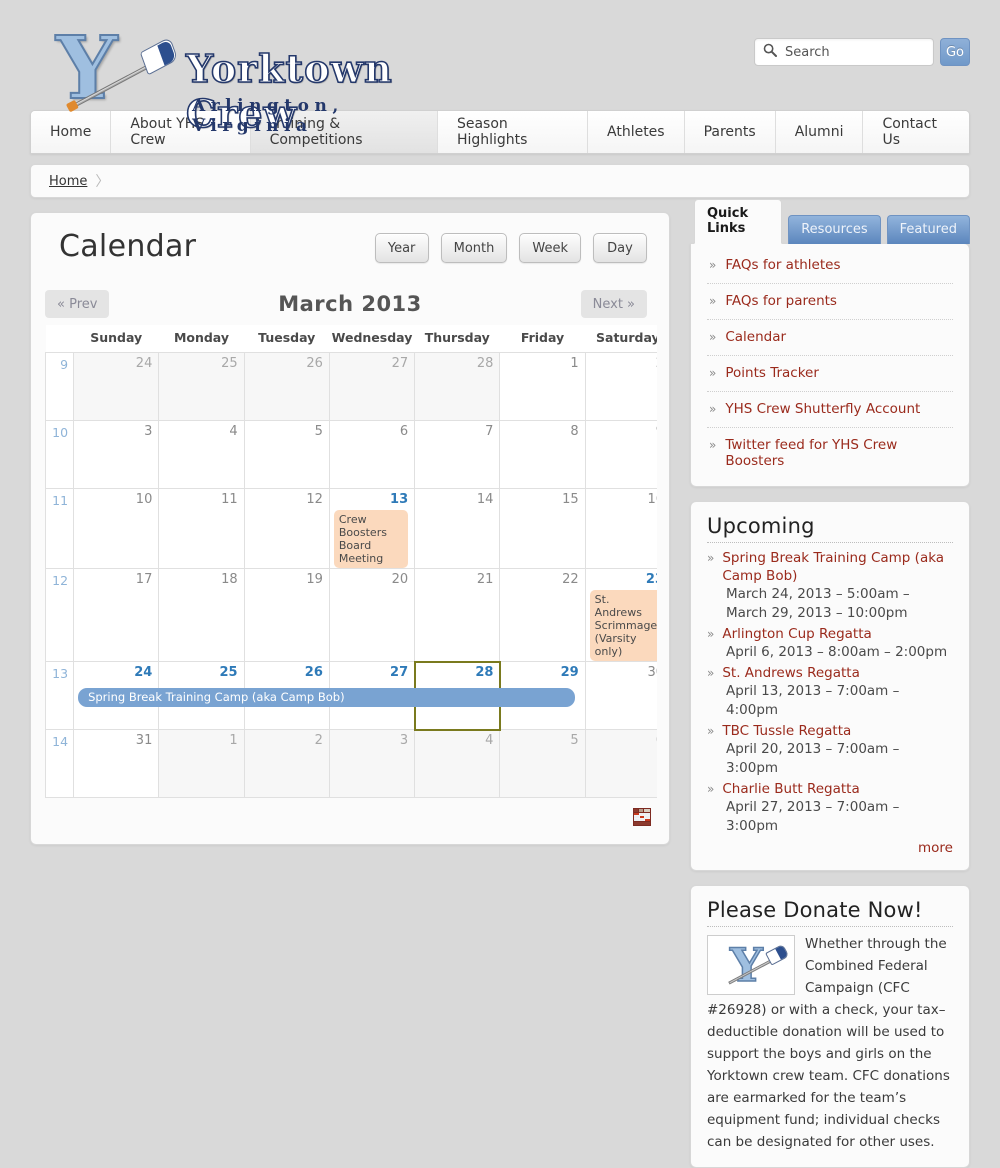 The width and height of the screenshot is (1000, 1168). I want to click on weekday-header-saturday: Saturday, so click(621, 339).